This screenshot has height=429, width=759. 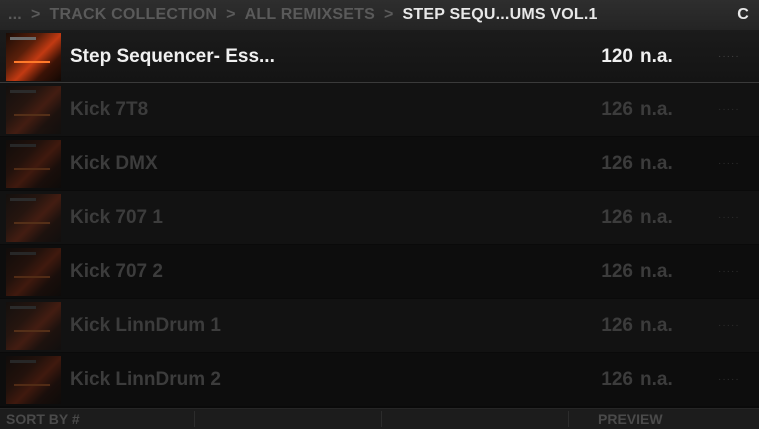 What do you see at coordinates (133, 15) in the screenshot?
I see `breadcrumb-item-track-collection: TRACK COLLECTION` at bounding box center [133, 15].